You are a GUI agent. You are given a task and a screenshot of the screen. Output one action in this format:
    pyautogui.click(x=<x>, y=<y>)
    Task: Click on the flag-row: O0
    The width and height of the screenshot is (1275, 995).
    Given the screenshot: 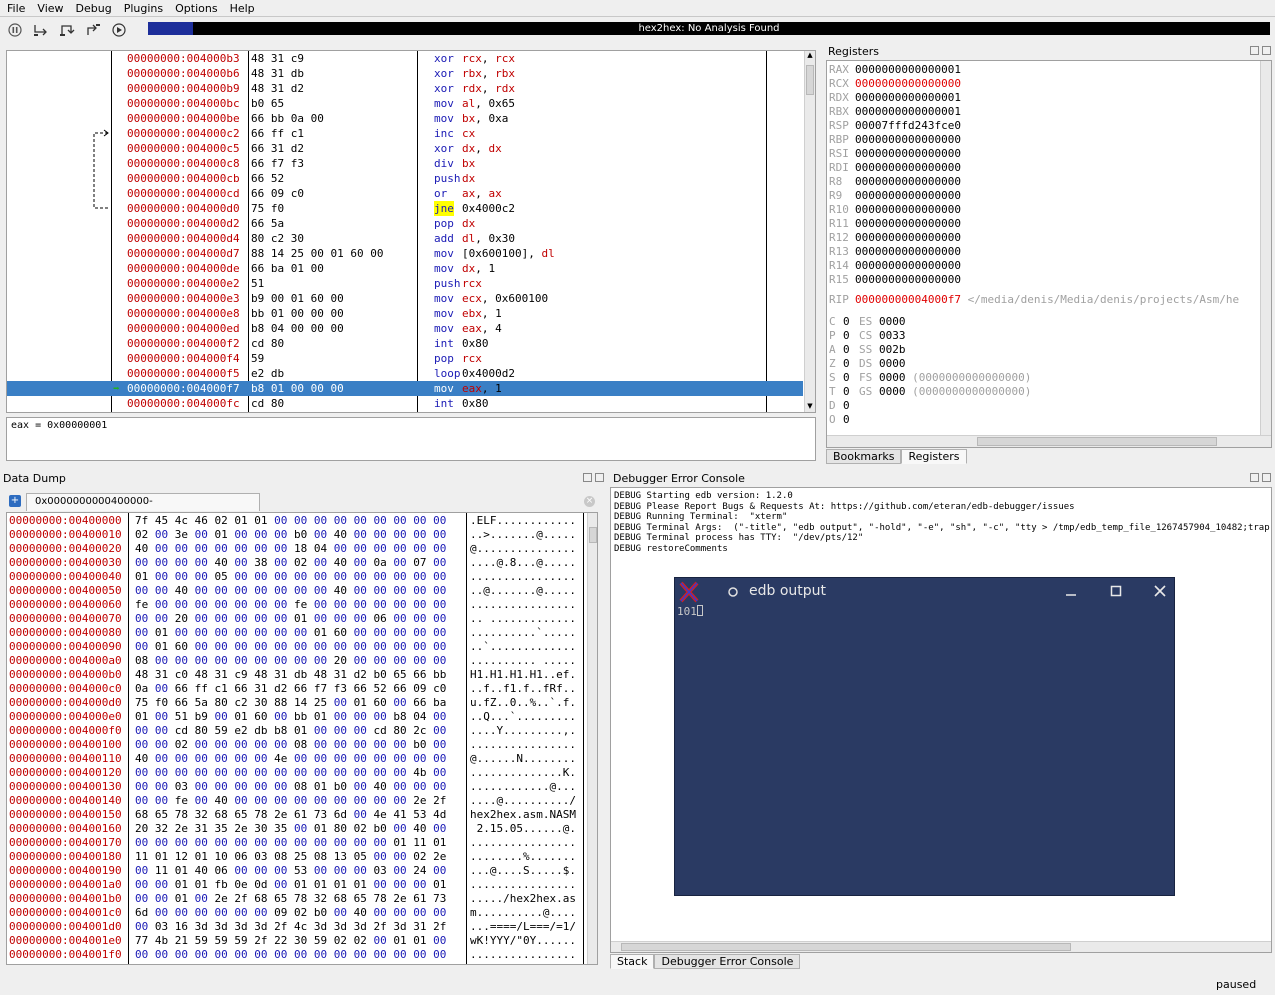 What is the action you would take?
    pyautogui.click(x=844, y=420)
    